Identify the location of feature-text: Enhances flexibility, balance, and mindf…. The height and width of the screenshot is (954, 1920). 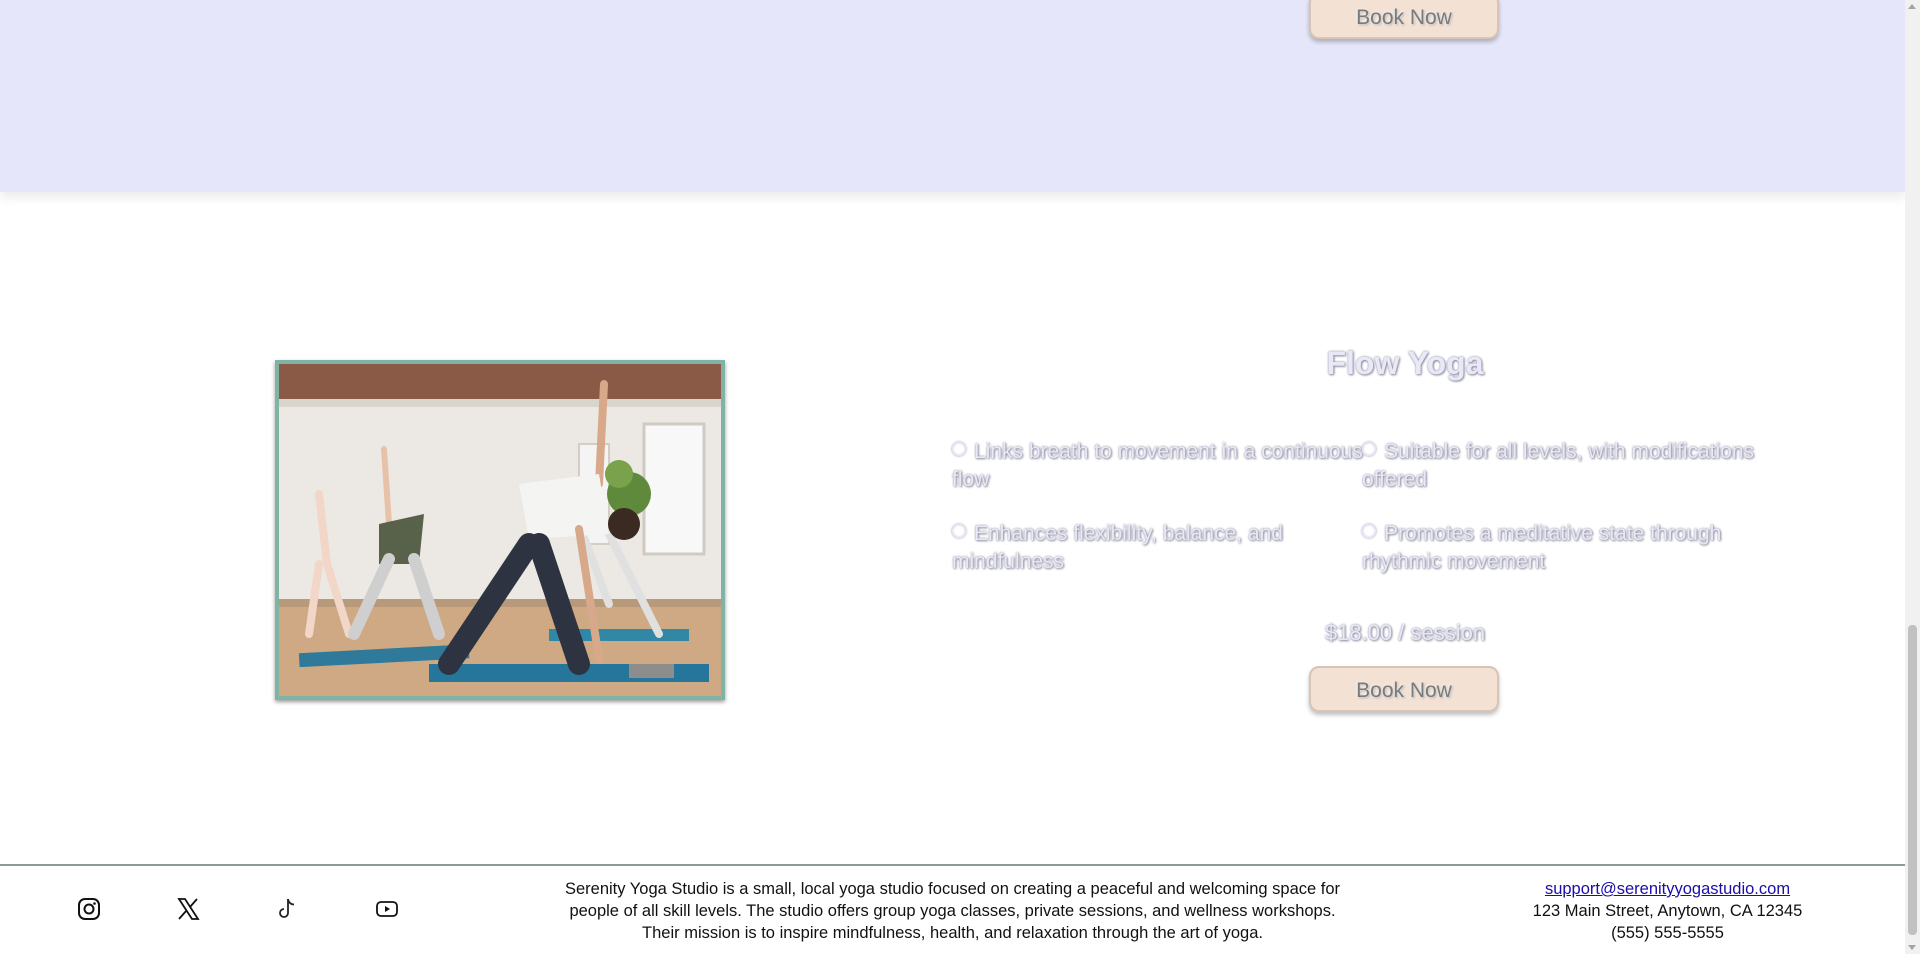
(1117, 547).